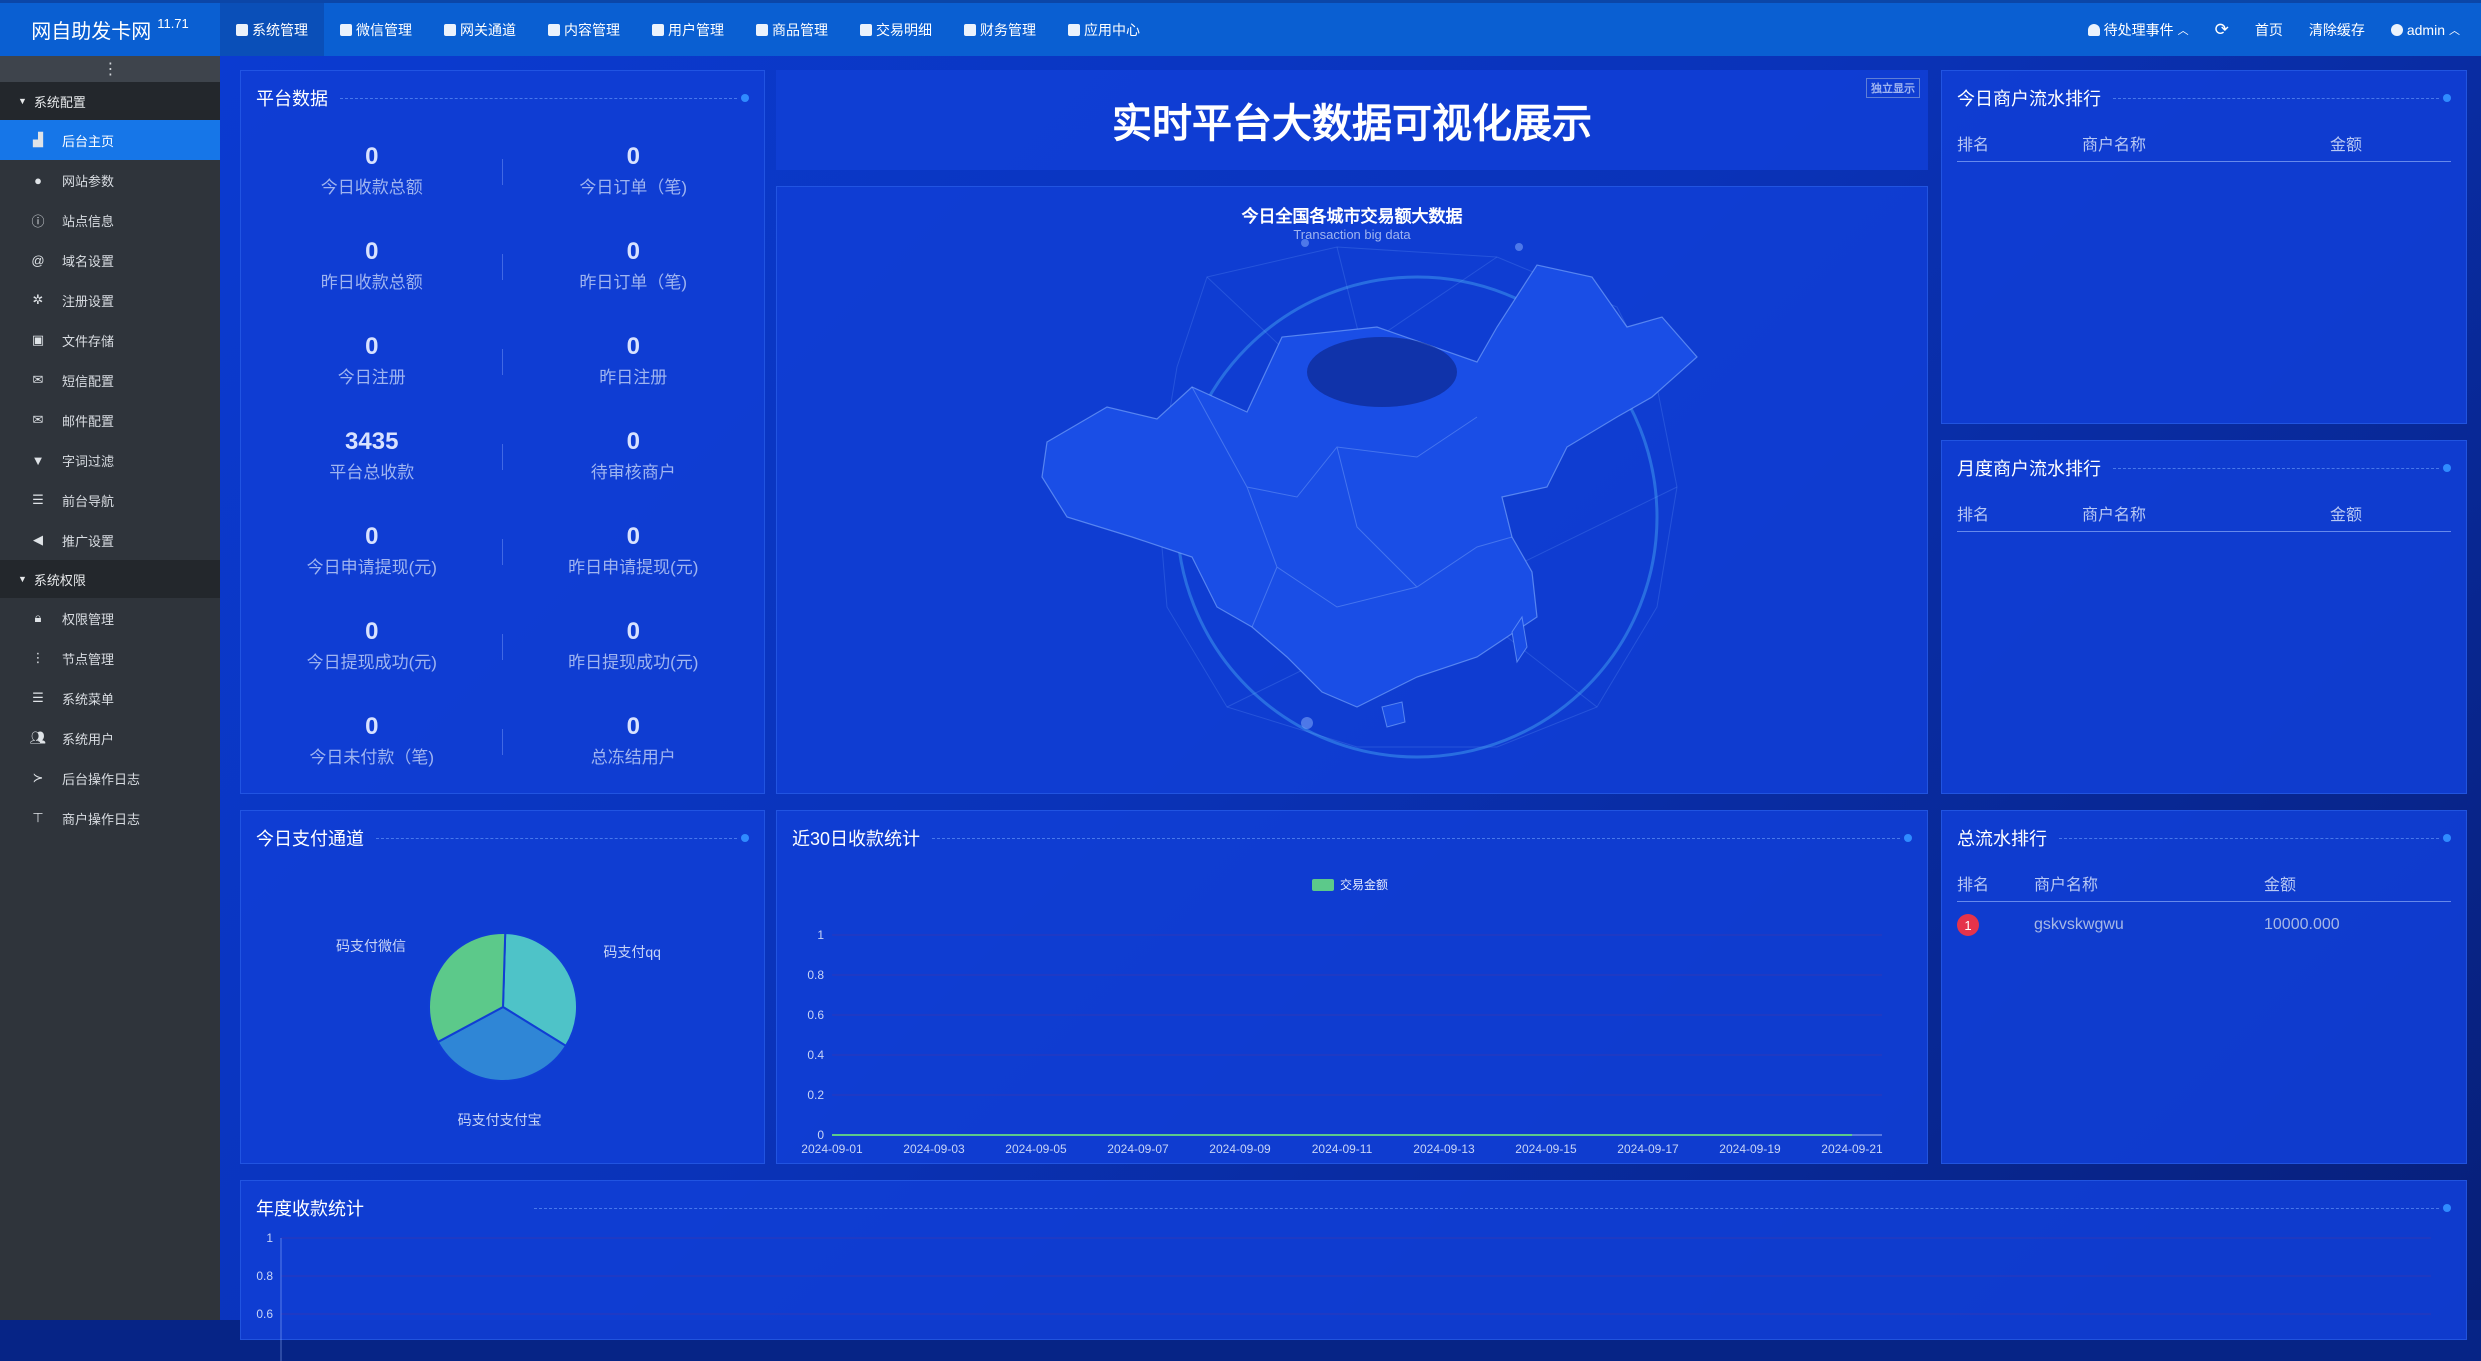  What do you see at coordinates (88, 221) in the screenshot?
I see `sidebar-item-label: 站点信息` at bounding box center [88, 221].